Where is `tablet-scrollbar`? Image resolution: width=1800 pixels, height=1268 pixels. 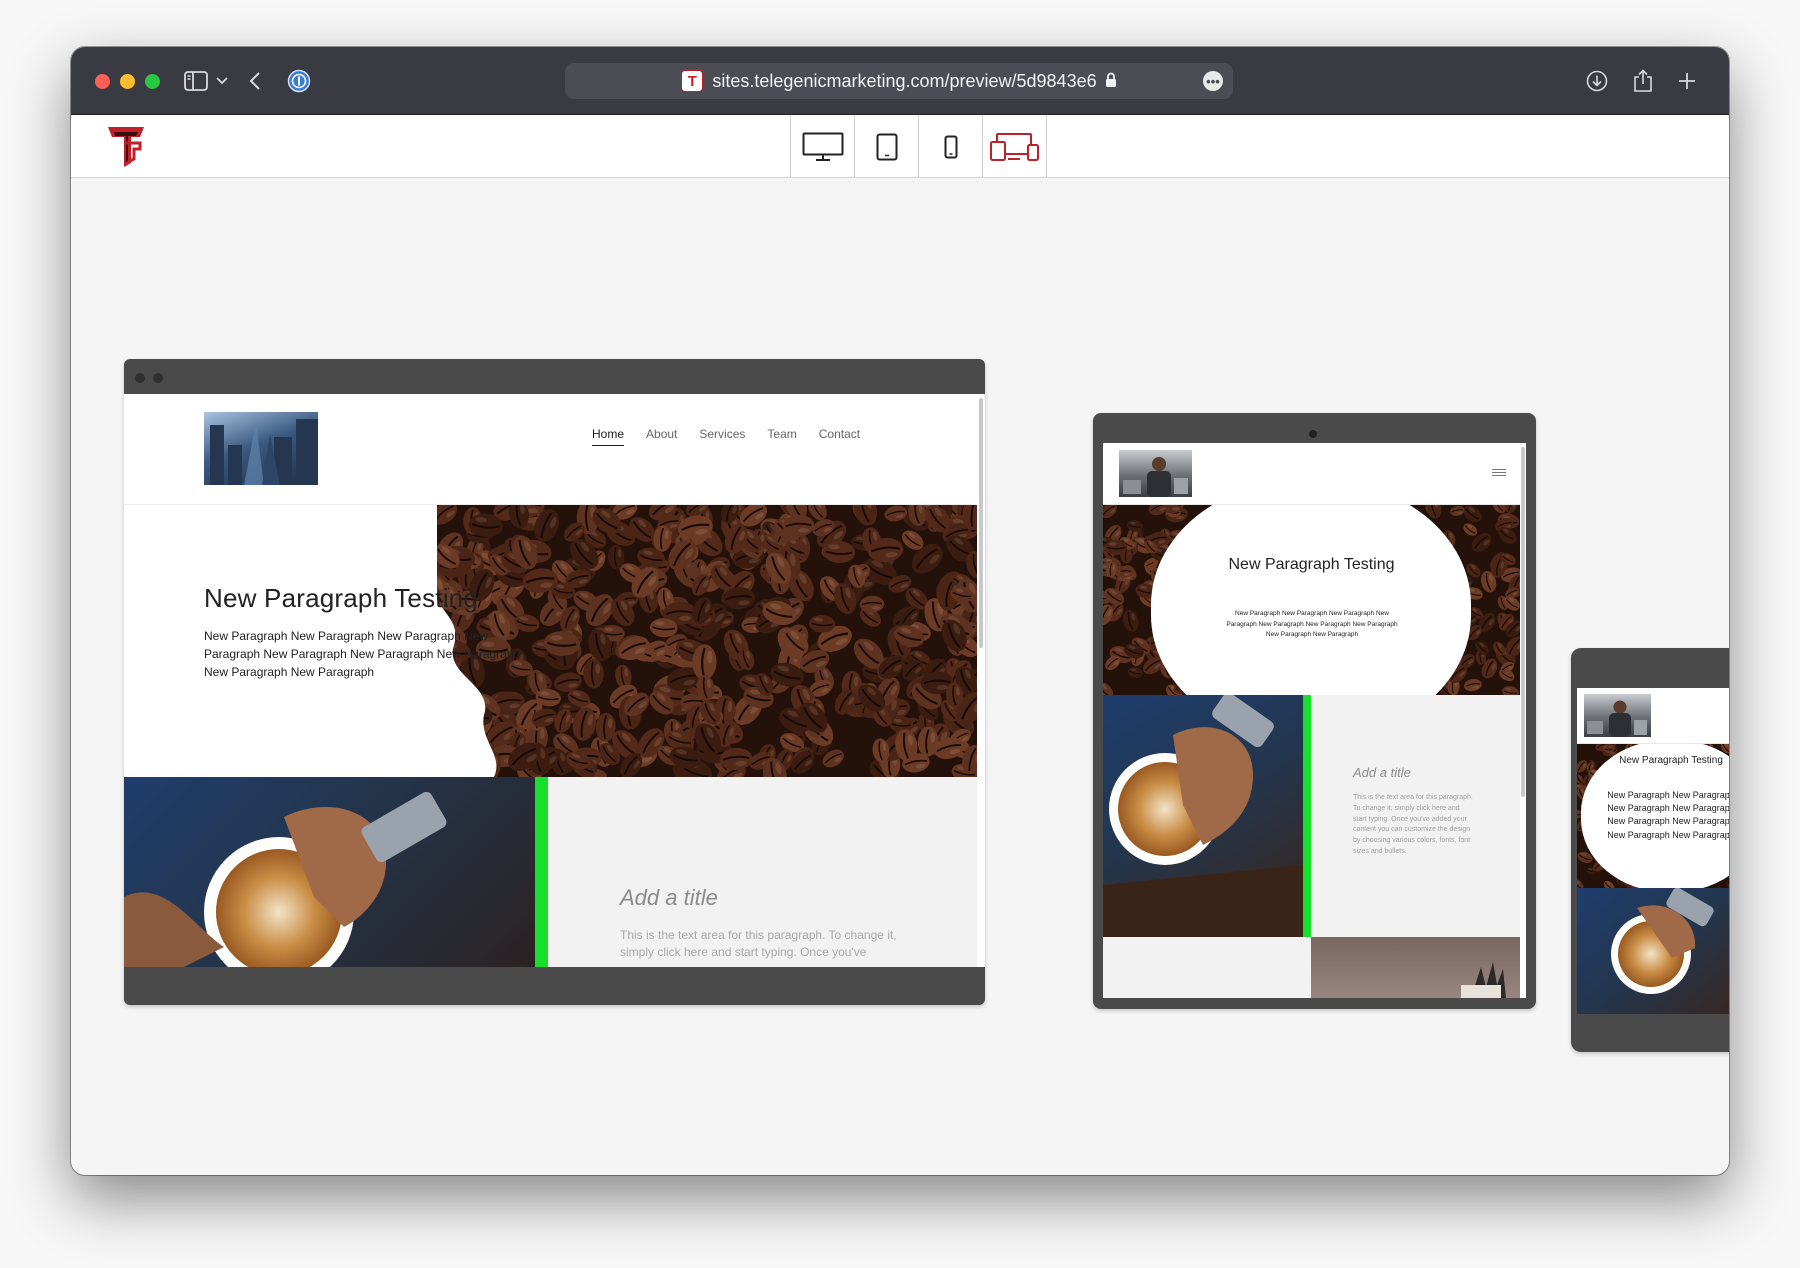
tablet-scrollbar is located at coordinates (1523, 720).